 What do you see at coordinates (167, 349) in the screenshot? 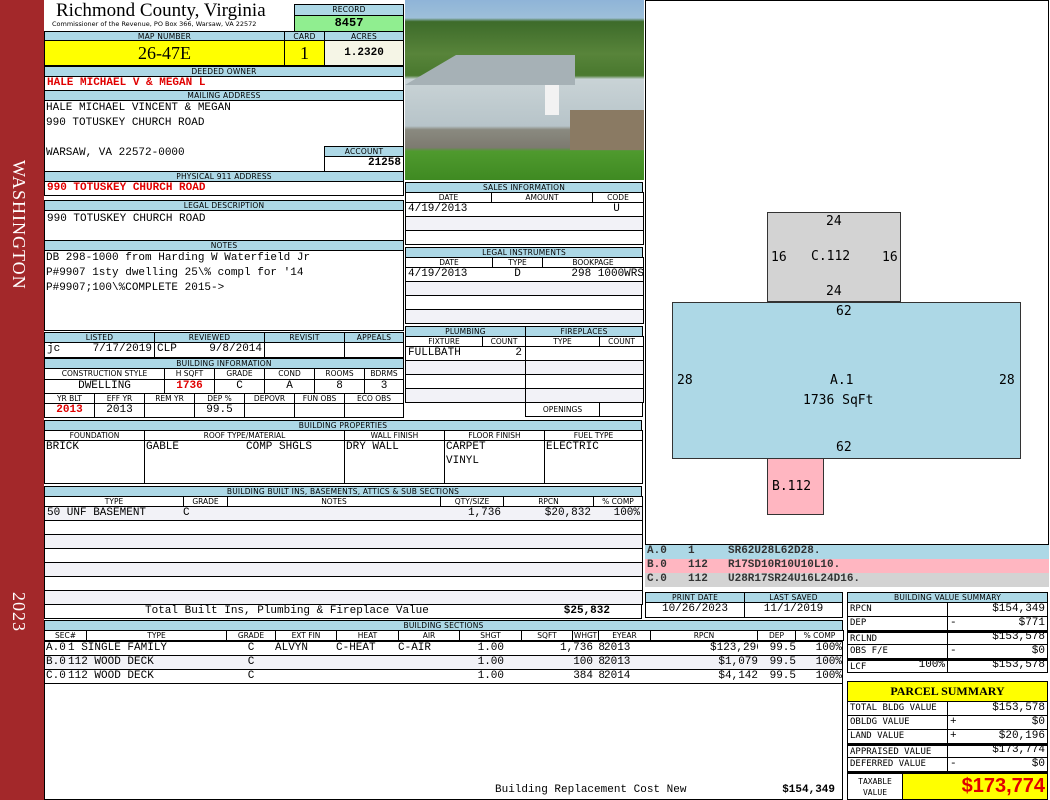
I see `reviewed-by: CLP` at bounding box center [167, 349].